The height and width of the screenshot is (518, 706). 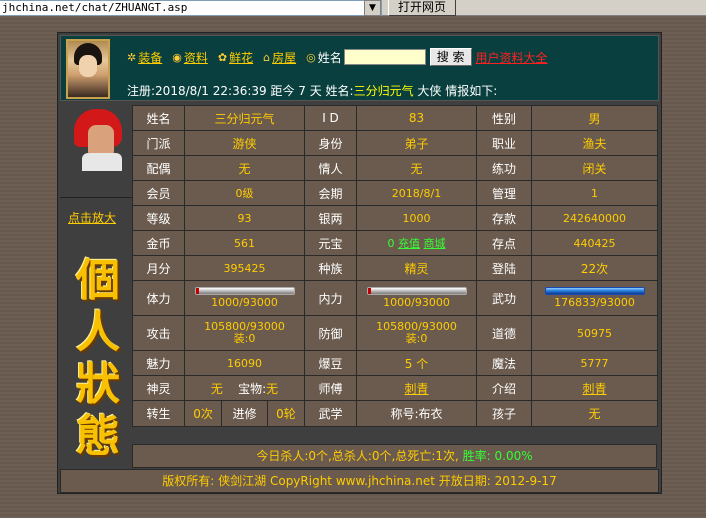 I want to click on recharge-link: 充值, so click(x=409, y=243).